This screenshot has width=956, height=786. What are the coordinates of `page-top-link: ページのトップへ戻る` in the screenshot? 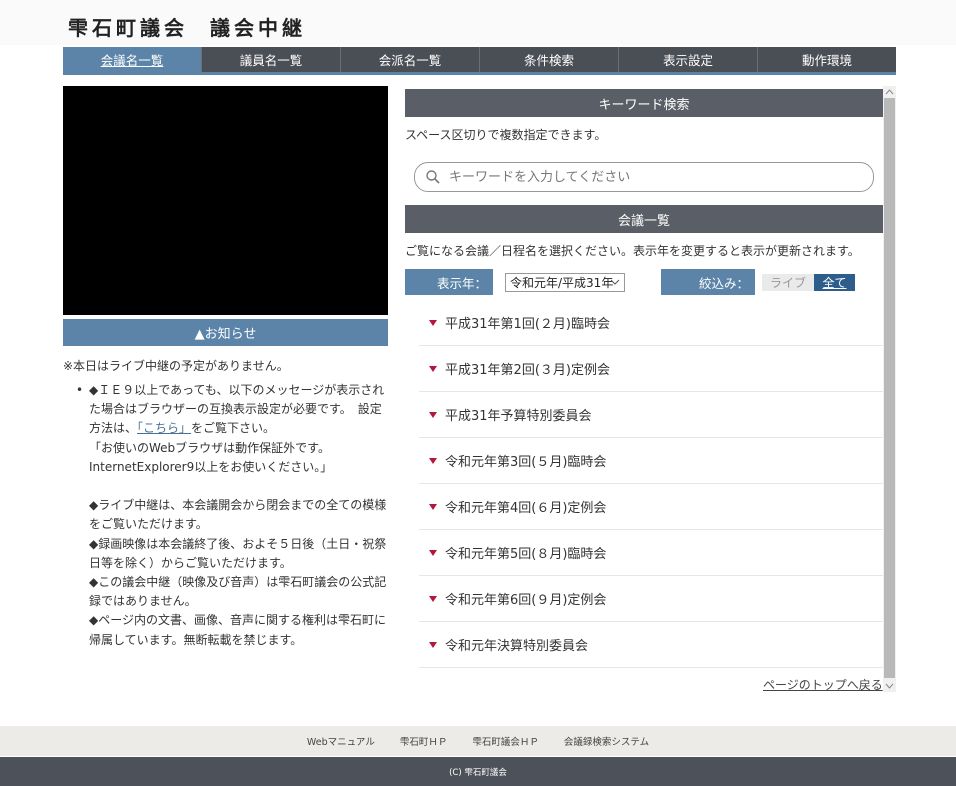 It's located at (823, 684).